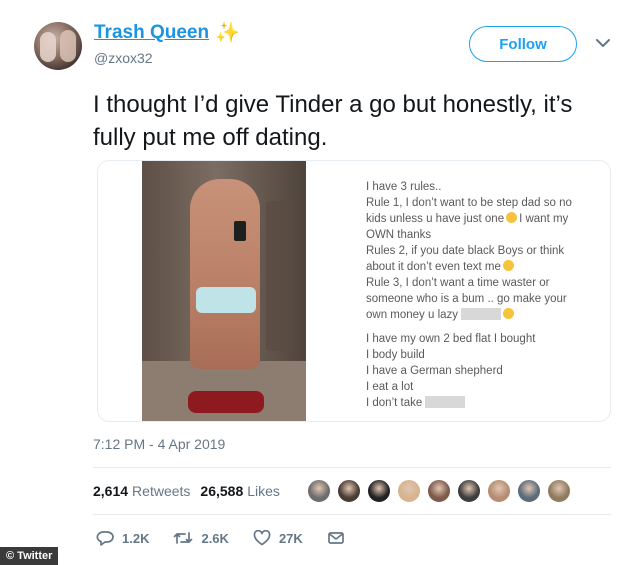  Describe the element at coordinates (465, 251) in the screenshot. I see `media-line: Rules 2, if you date black Boys or think` at that location.